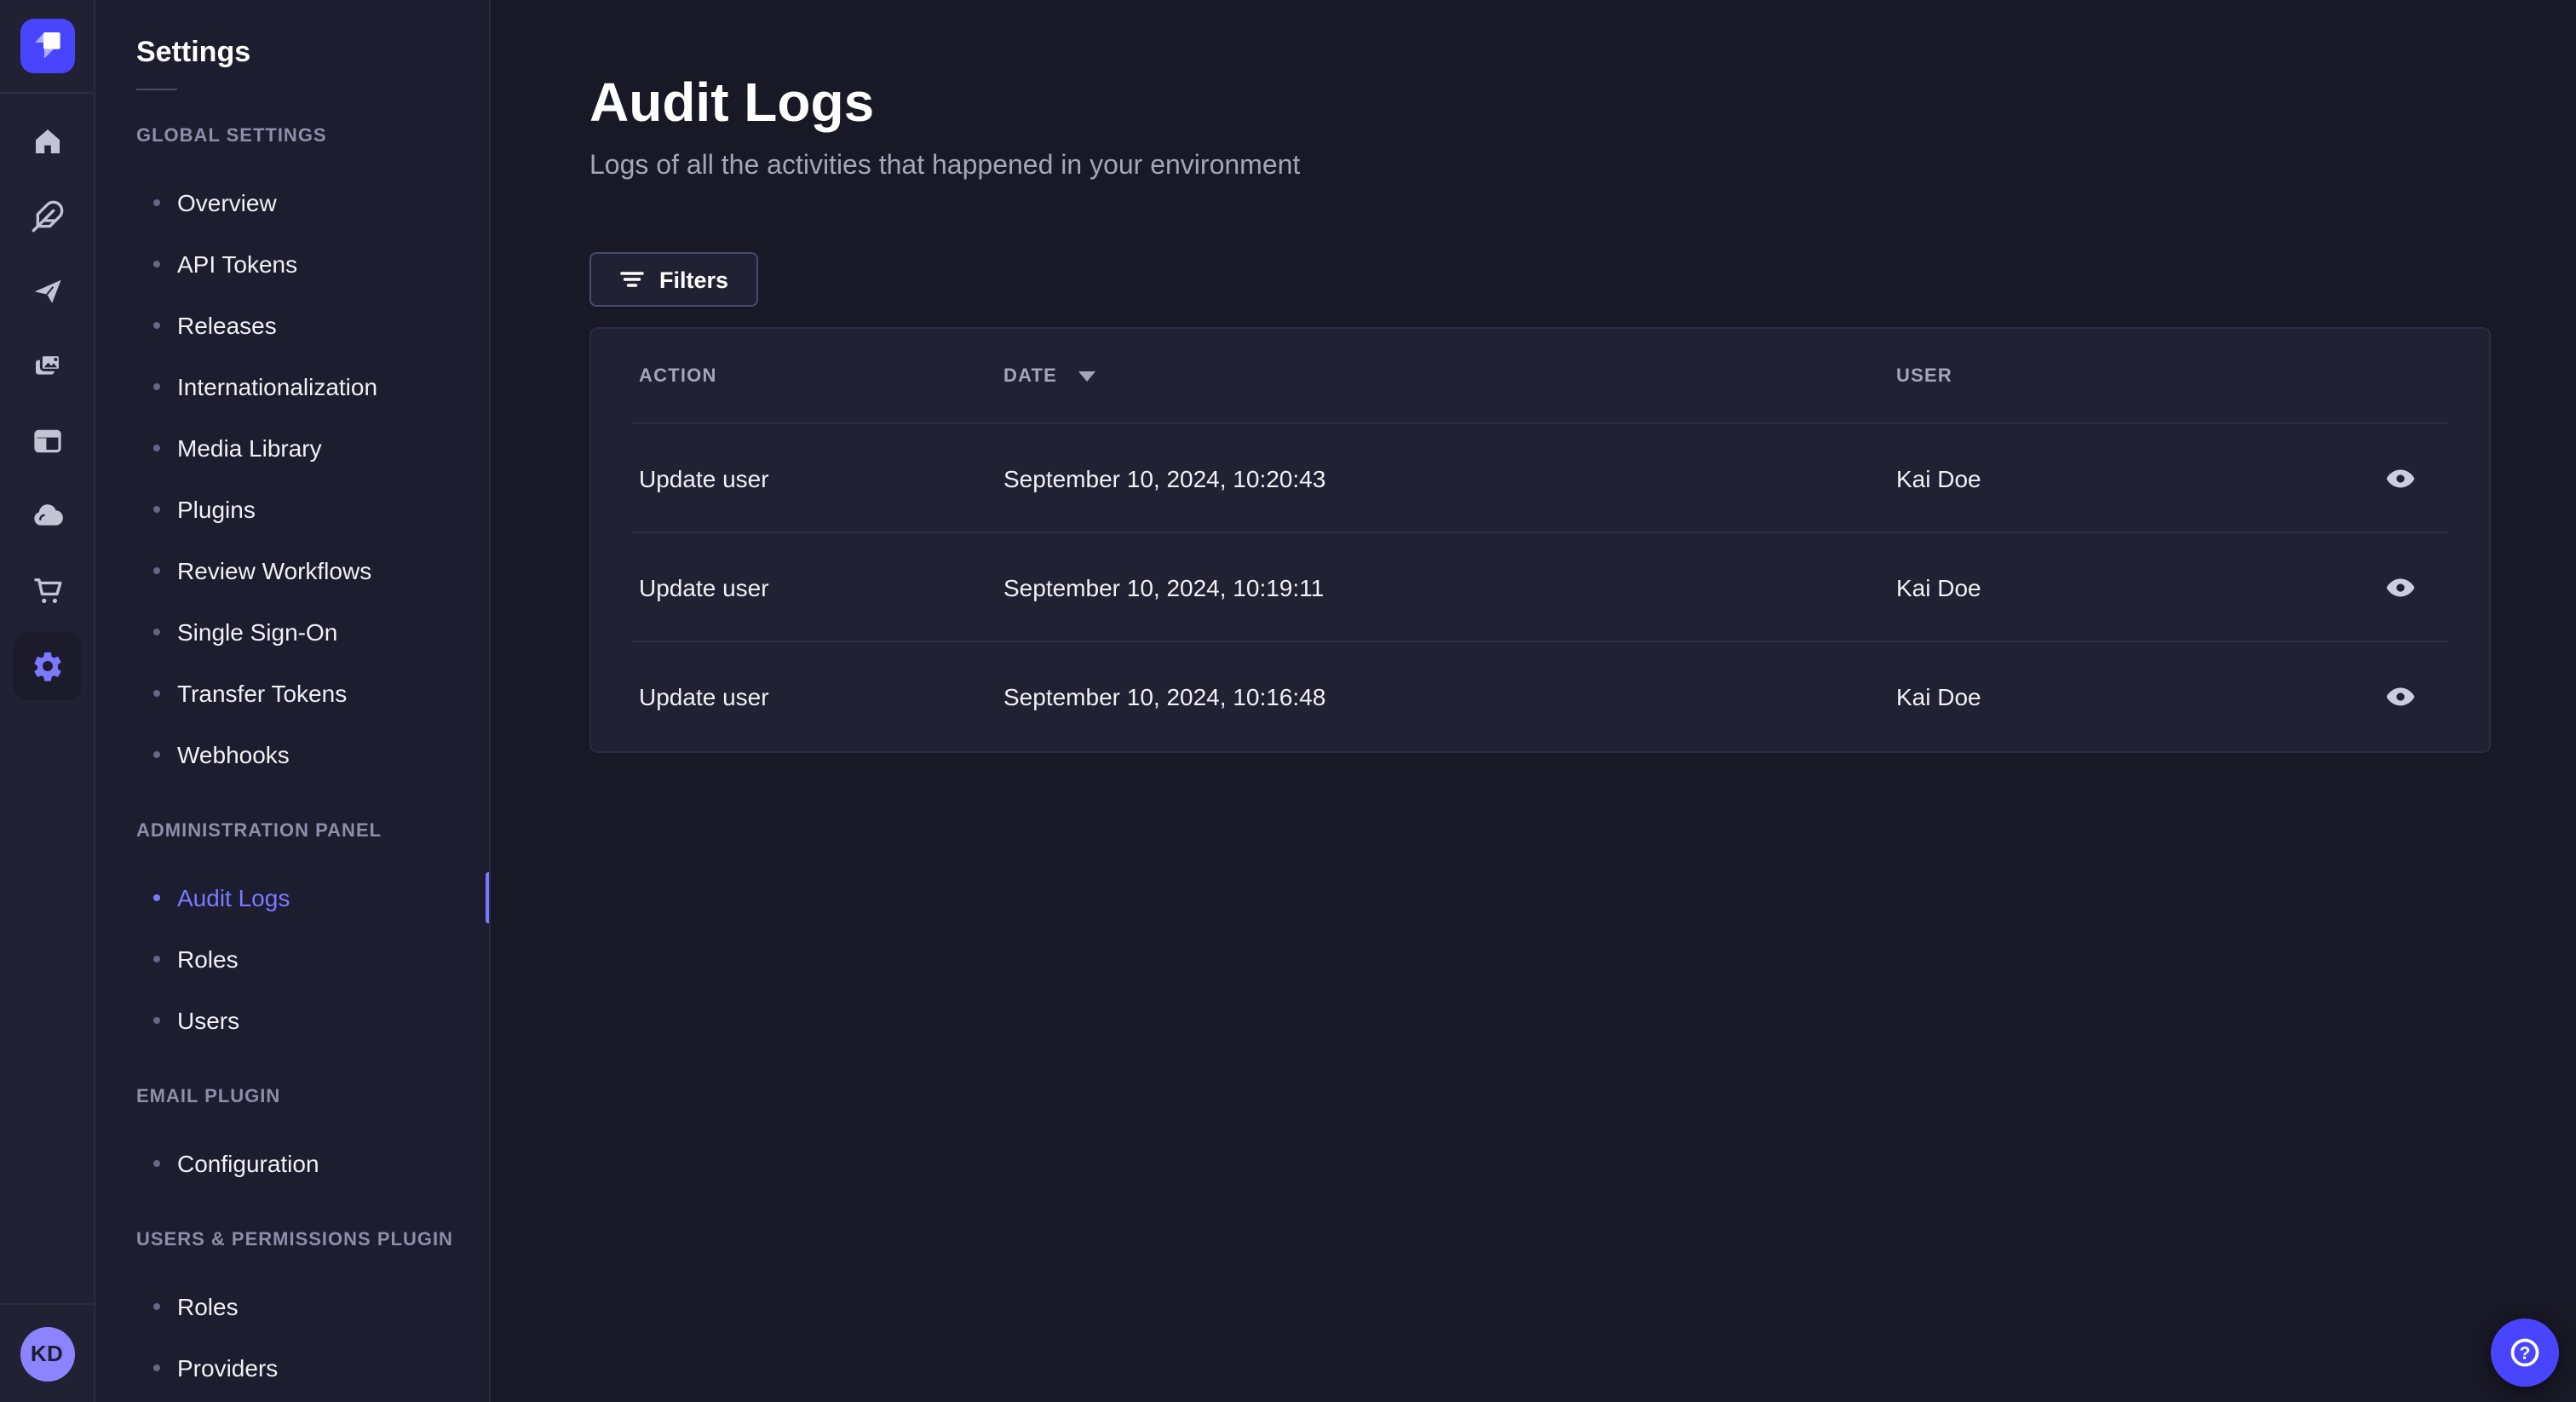  What do you see at coordinates (1164, 587) in the screenshot?
I see `cell-date: September 10, 2024, 10:19:11` at bounding box center [1164, 587].